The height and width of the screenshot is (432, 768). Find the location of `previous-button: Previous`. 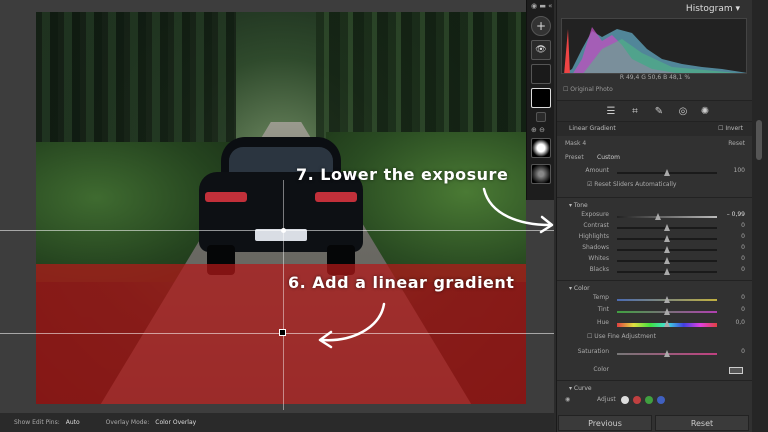

previous-button: Previous is located at coordinates (605, 423).